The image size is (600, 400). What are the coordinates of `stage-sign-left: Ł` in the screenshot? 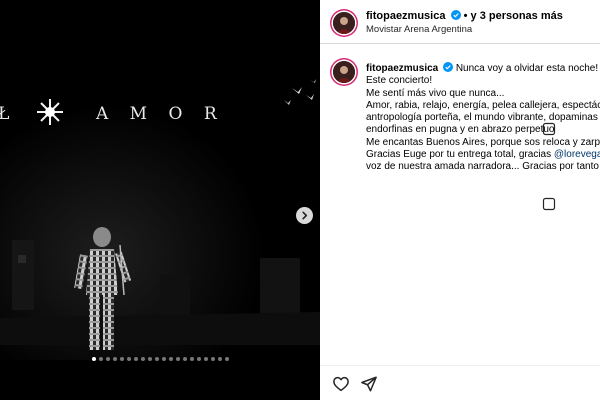 It's located at (5, 114).